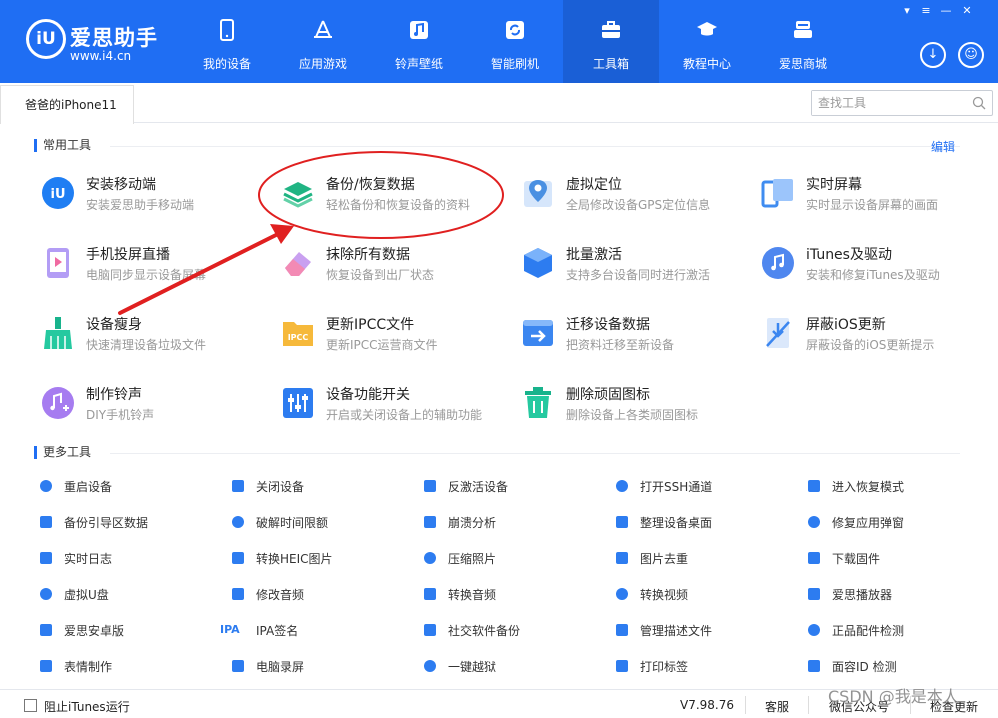 This screenshot has height=718, width=998. Describe the element at coordinates (971, 55) in the screenshot. I see `user-icon: ☺` at that location.